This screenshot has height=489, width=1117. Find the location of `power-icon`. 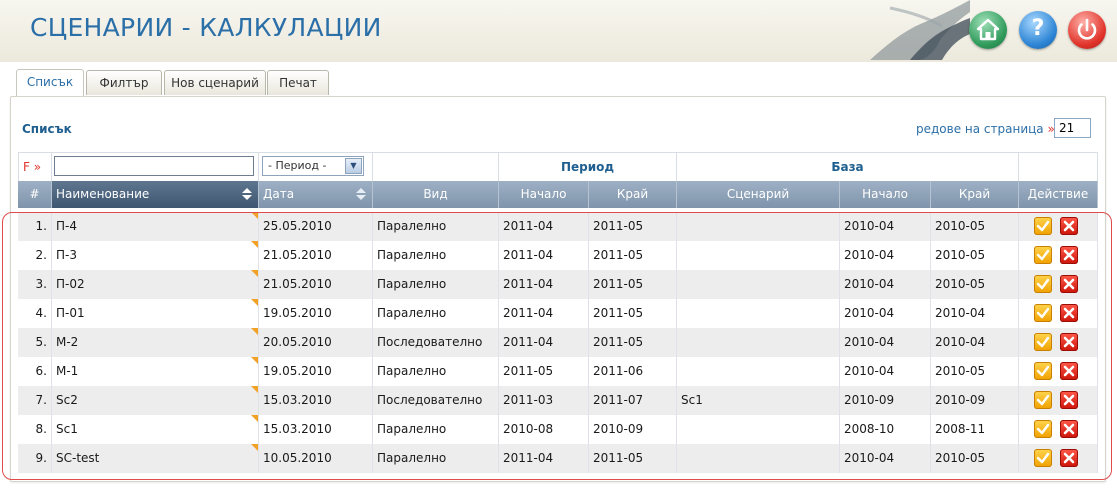

power-icon is located at coordinates (1087, 29).